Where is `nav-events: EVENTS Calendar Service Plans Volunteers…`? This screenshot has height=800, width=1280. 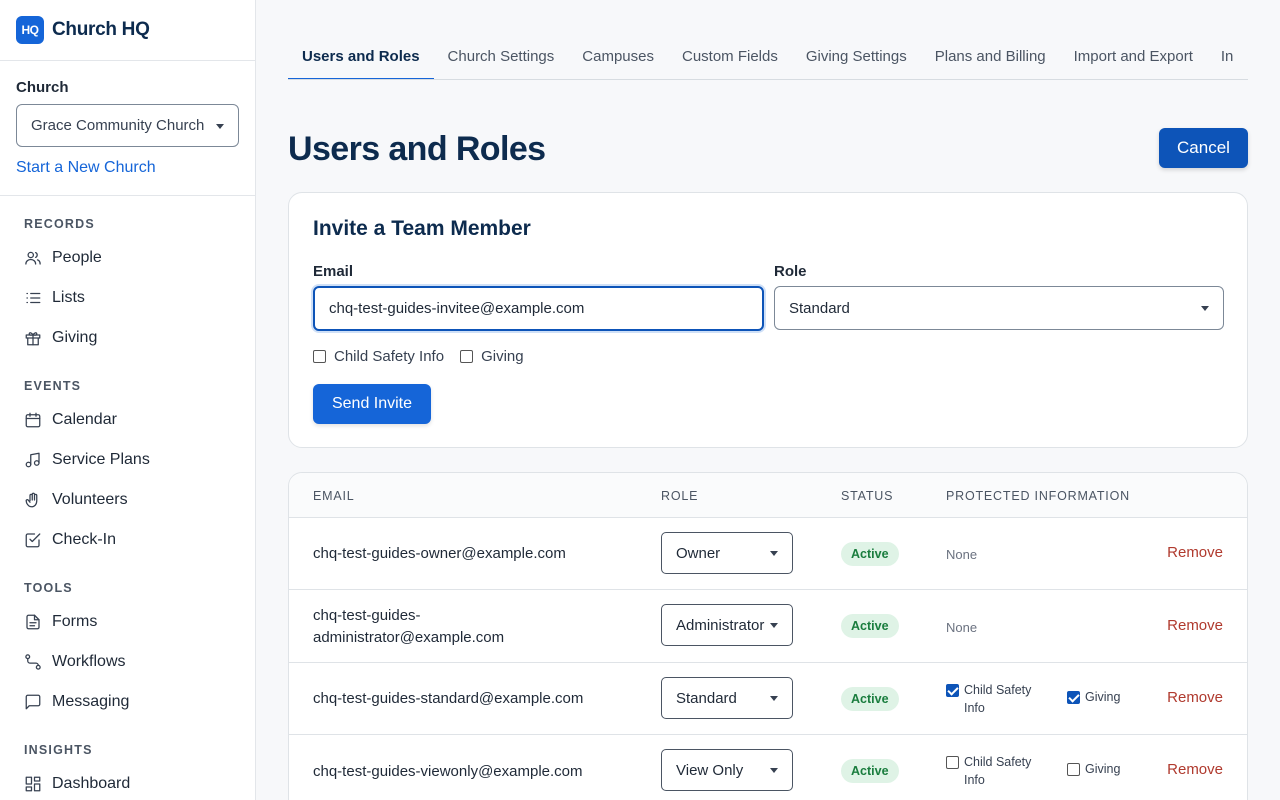 nav-events: EVENTS Calendar Service Plans Volunteers… is located at coordinates (127, 466).